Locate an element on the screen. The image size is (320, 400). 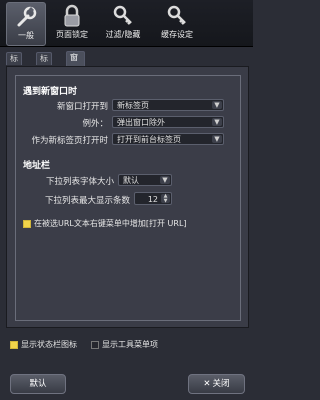
toolbar-menu-checkbox: 显示工具菜单项 is located at coordinates (124, 344).